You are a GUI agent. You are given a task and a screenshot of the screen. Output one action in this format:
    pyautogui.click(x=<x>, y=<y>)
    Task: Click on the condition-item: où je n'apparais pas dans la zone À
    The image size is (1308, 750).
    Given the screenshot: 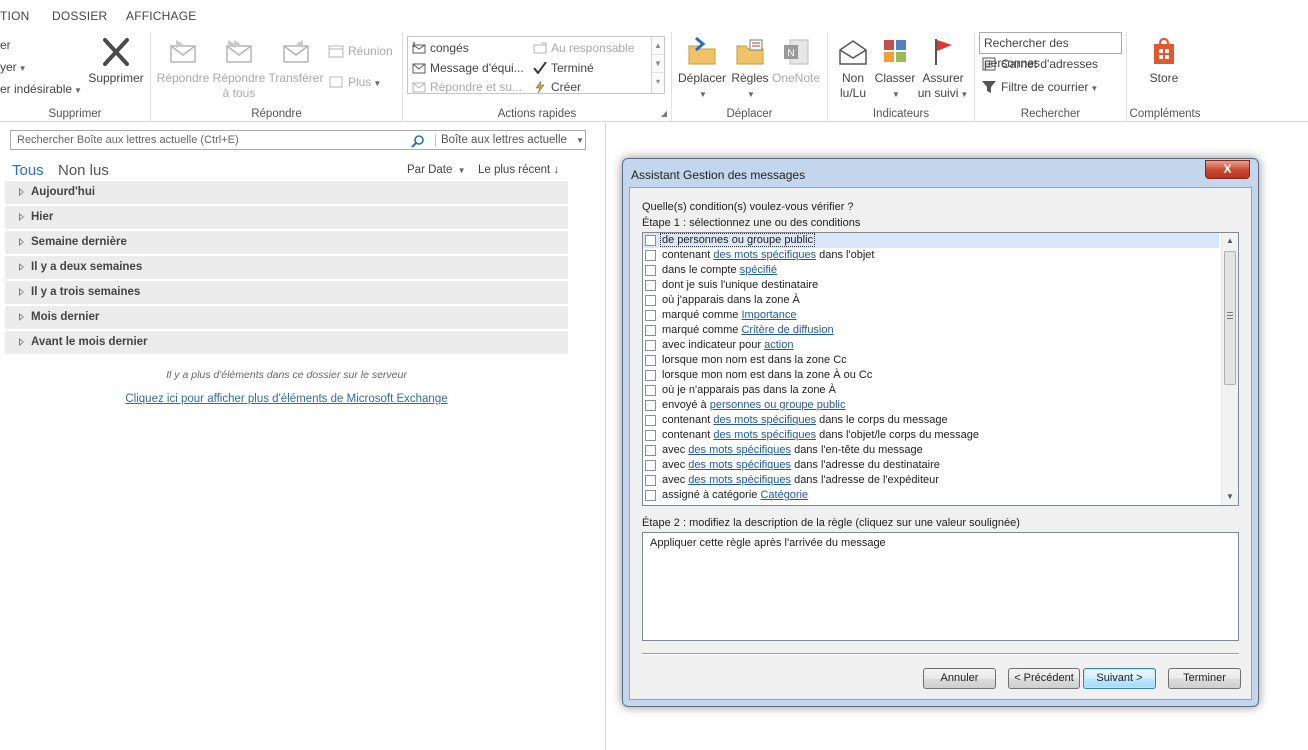 What is the action you would take?
    pyautogui.click(x=931, y=390)
    